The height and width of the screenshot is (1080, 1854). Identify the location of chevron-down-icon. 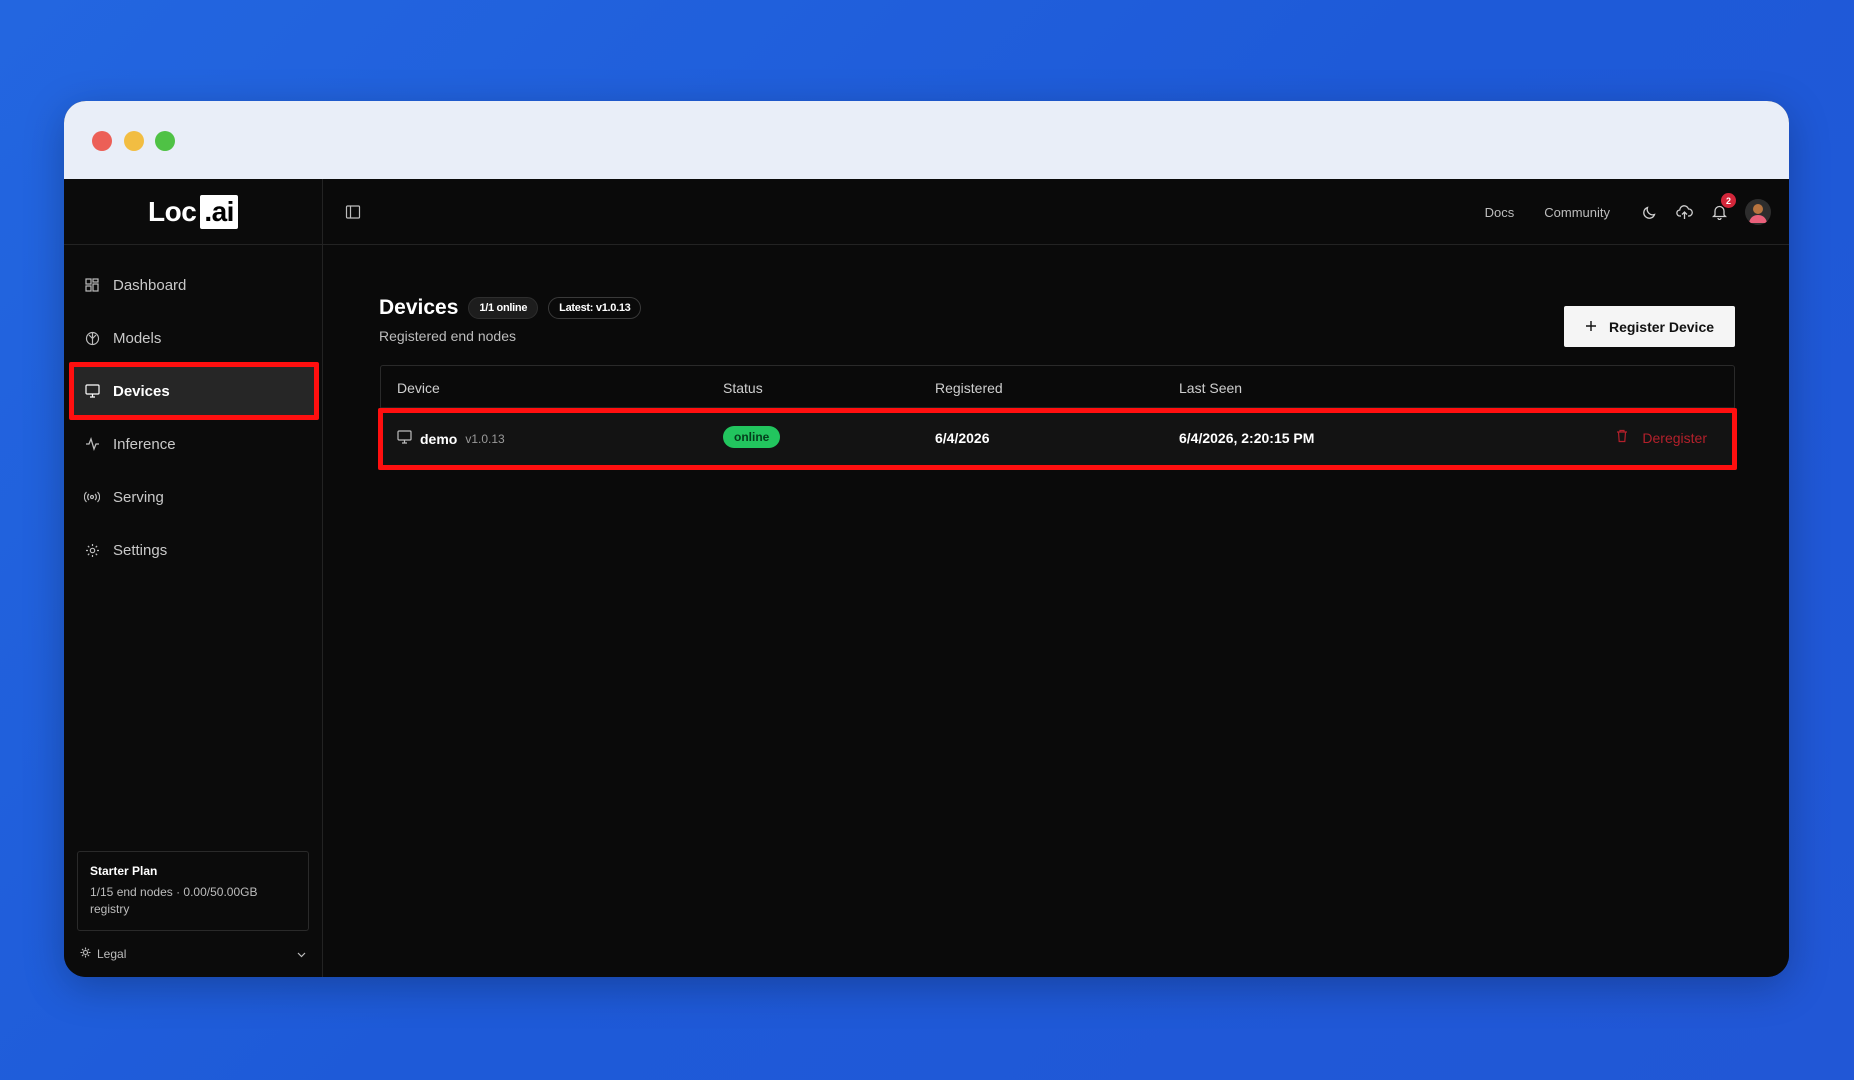
(301, 954).